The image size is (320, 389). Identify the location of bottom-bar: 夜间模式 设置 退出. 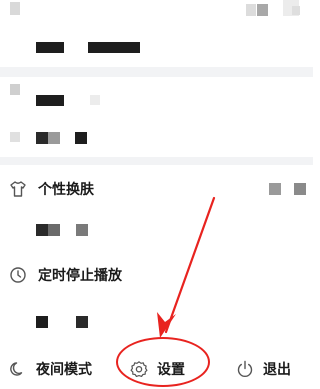
(156, 368).